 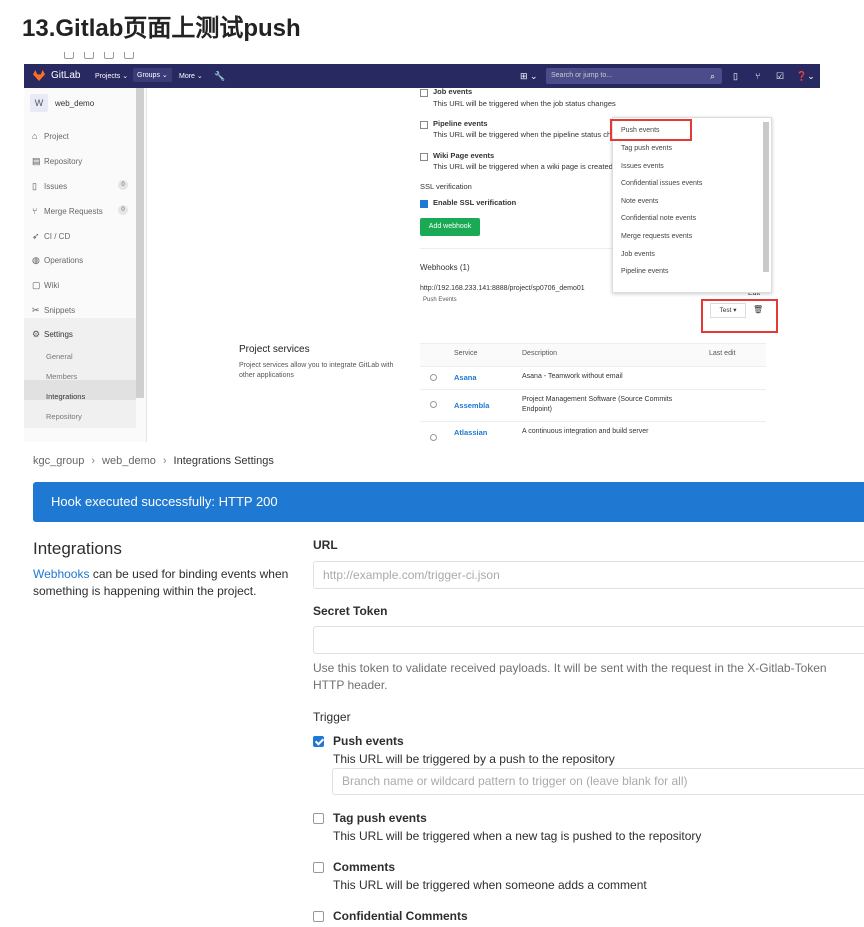 What do you see at coordinates (51, 236) in the screenshot?
I see `sidebar-item-cicd: ➶ CI / CD` at bounding box center [51, 236].